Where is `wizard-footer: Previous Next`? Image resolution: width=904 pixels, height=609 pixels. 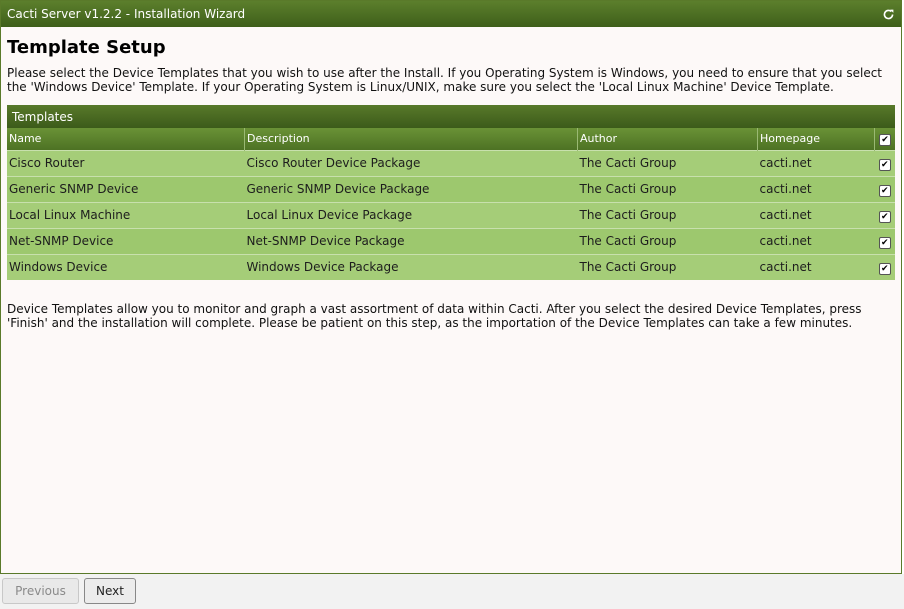 wizard-footer: Previous Next is located at coordinates (452, 591).